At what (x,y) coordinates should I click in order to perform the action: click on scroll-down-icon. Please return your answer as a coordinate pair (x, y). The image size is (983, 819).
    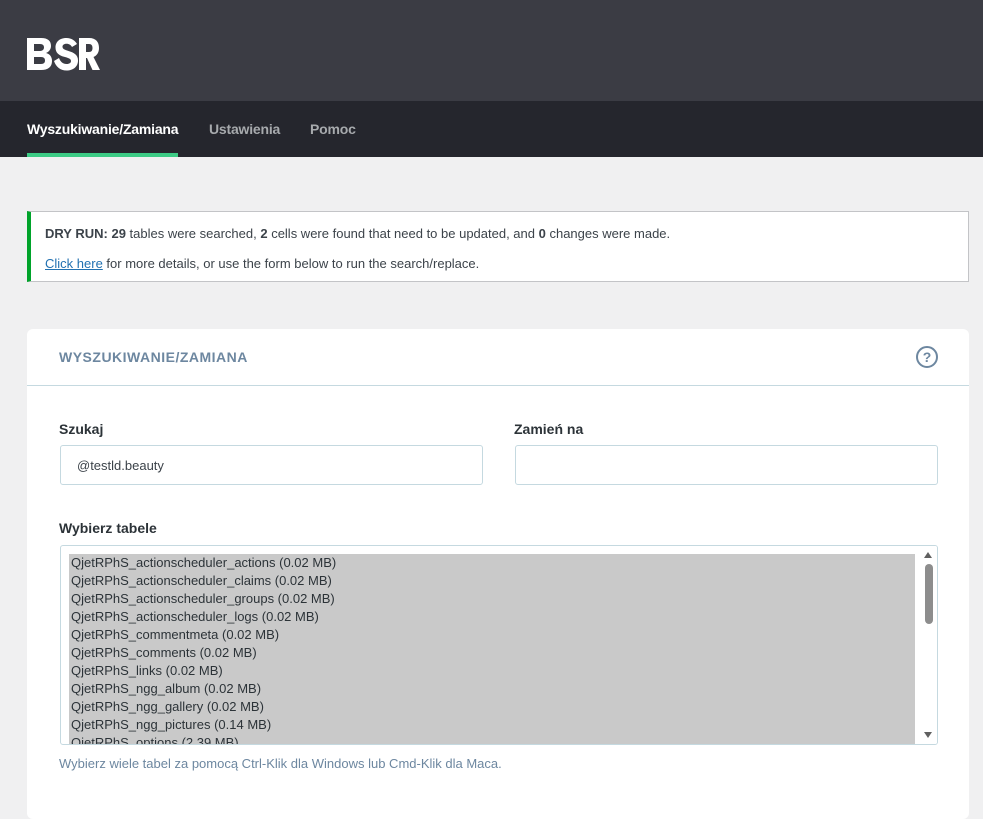
    Looking at the image, I should click on (928, 735).